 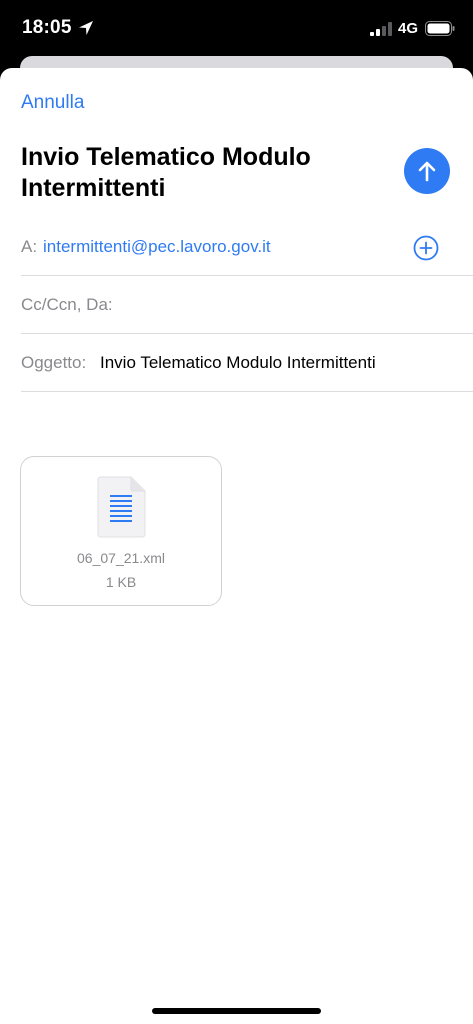 I want to click on send-button, so click(x=427, y=171).